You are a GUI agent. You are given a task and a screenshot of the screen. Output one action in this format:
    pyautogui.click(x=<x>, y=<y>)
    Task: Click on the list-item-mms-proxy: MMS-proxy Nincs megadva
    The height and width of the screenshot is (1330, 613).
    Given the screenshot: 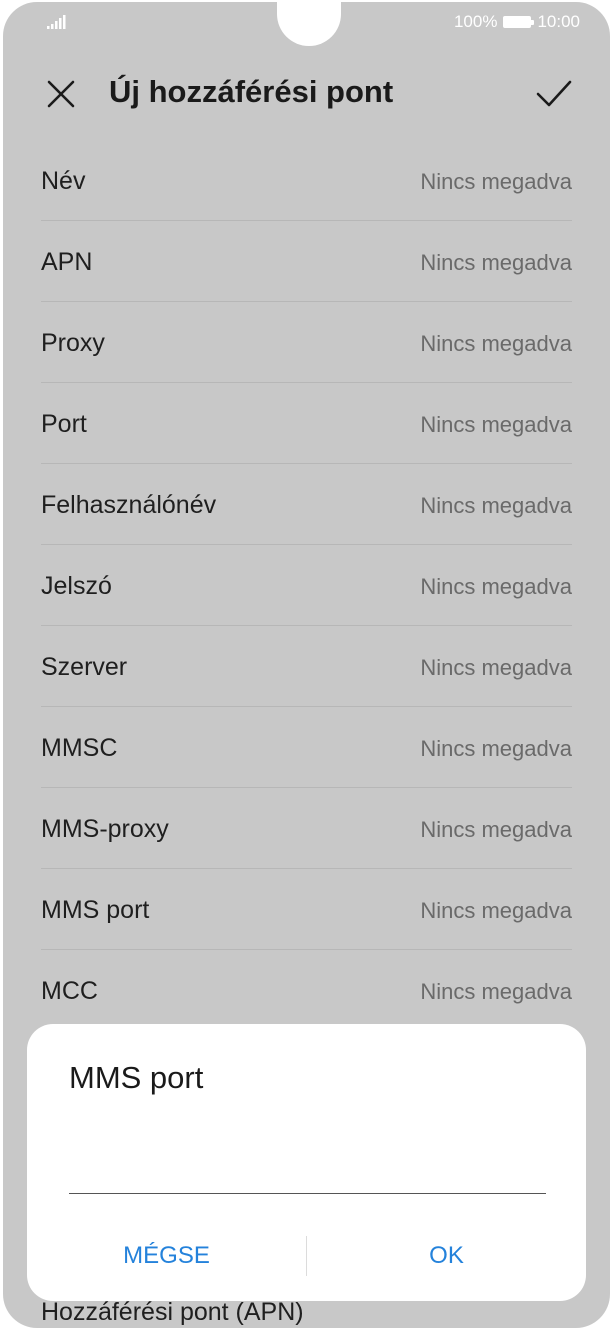 What is the action you would take?
    pyautogui.click(x=306, y=828)
    